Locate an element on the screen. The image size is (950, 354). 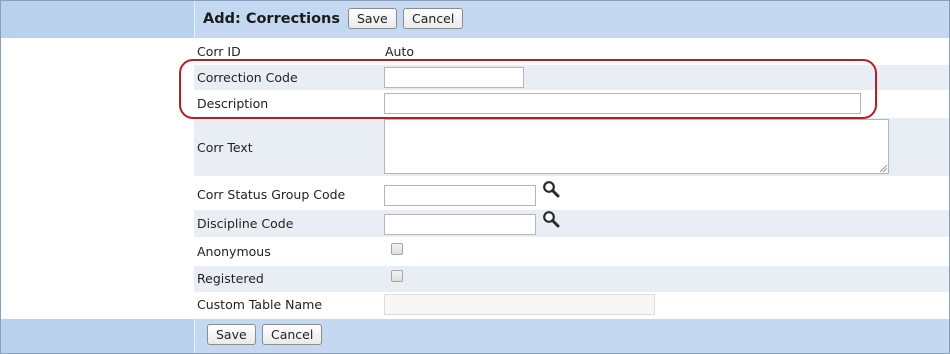
correction-code-label: Correction Code is located at coordinates (247, 77).